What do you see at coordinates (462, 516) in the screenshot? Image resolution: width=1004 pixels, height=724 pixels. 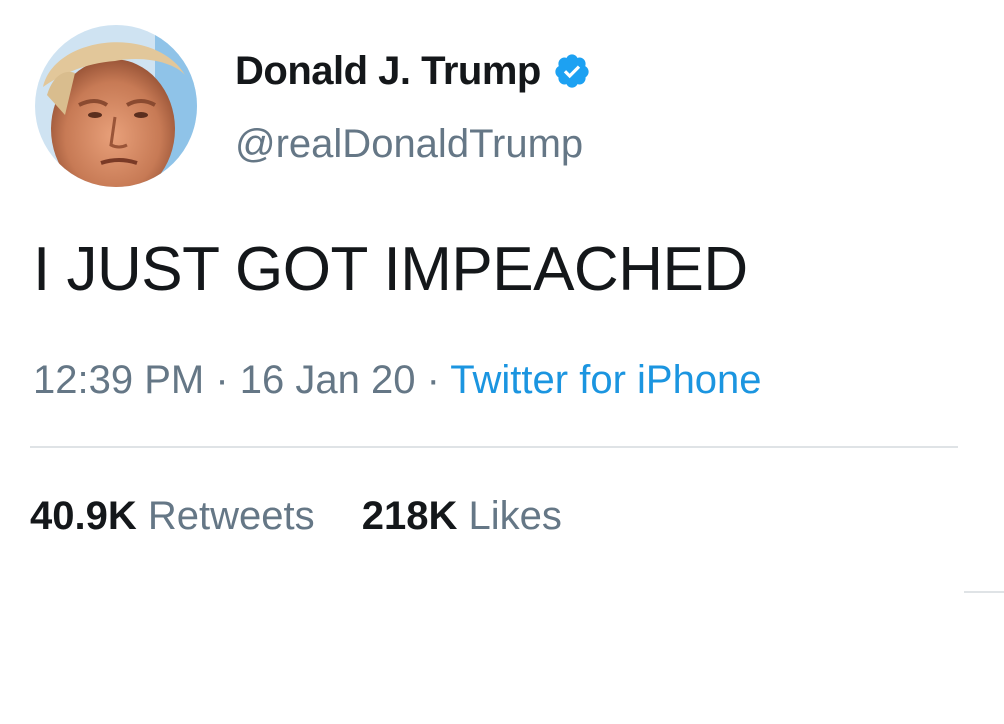 I see `likes-stat: 218K Likes` at bounding box center [462, 516].